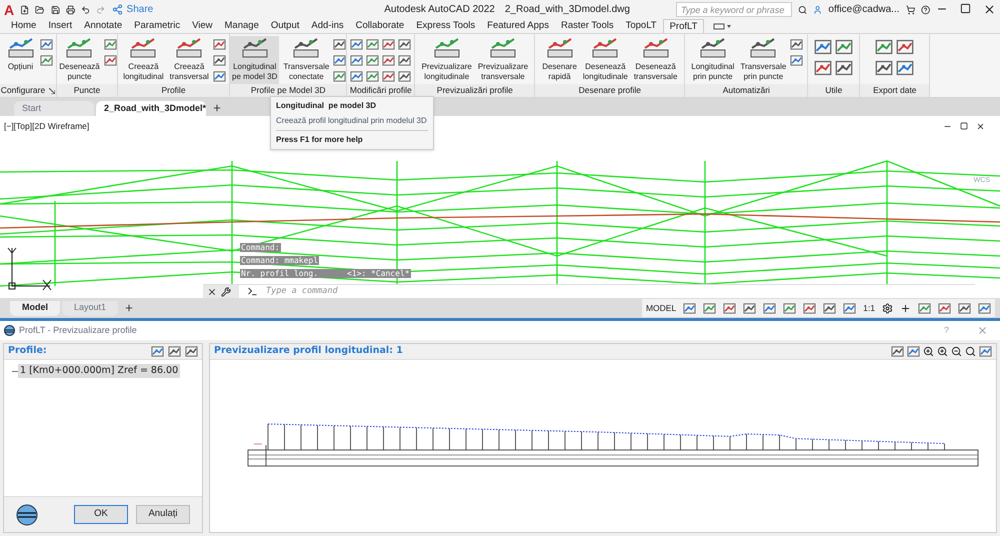  I want to click on ribbon-tab: Collaborate, so click(380, 26).